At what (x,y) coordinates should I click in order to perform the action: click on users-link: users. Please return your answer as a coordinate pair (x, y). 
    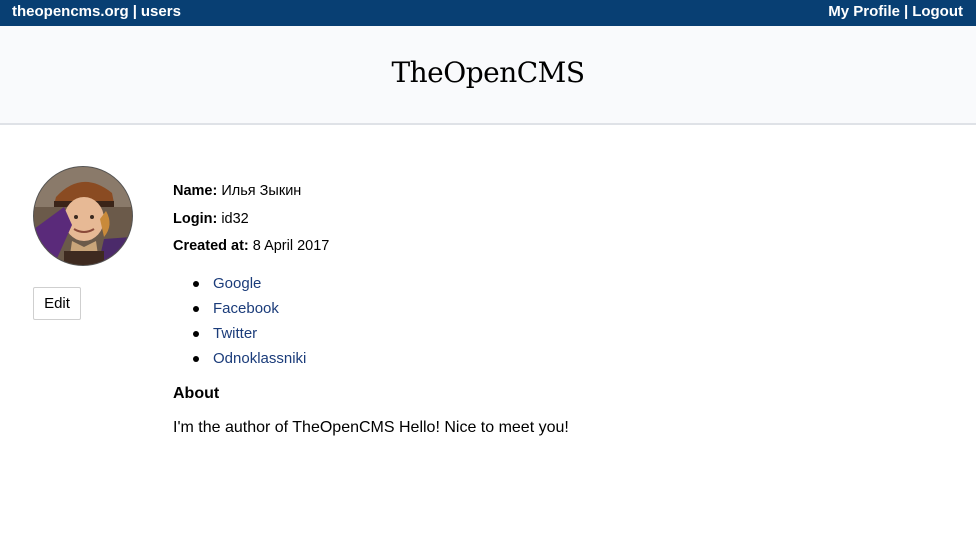
    Looking at the image, I should click on (161, 11).